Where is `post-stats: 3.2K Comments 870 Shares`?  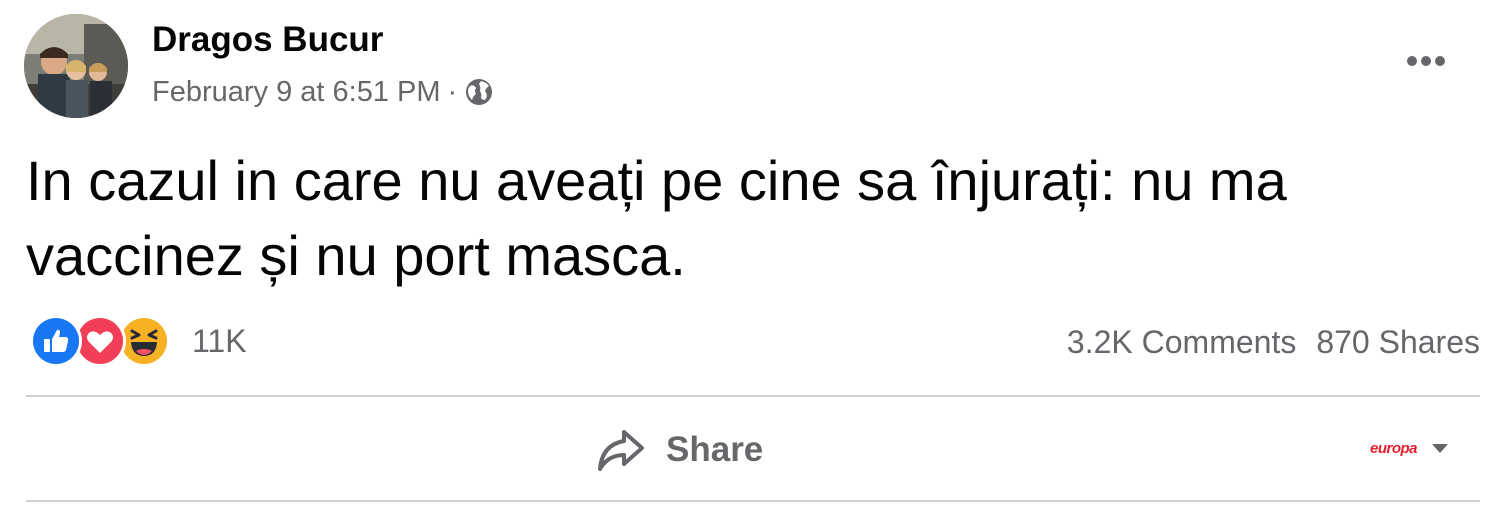 post-stats: 3.2K Comments 870 Shares is located at coordinates (1273, 342).